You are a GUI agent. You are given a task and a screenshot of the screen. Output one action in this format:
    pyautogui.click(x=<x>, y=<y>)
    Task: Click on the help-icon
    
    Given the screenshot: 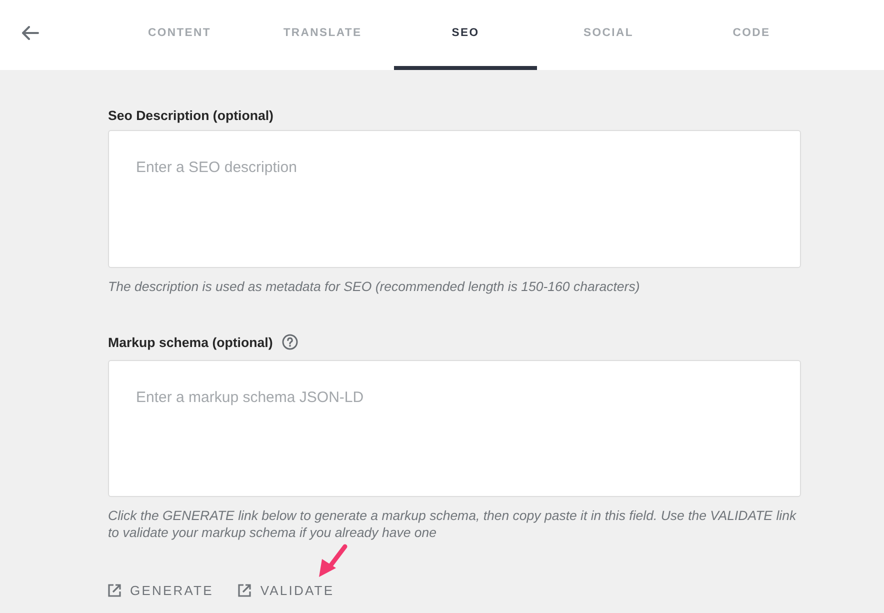 What is the action you would take?
    pyautogui.click(x=290, y=342)
    